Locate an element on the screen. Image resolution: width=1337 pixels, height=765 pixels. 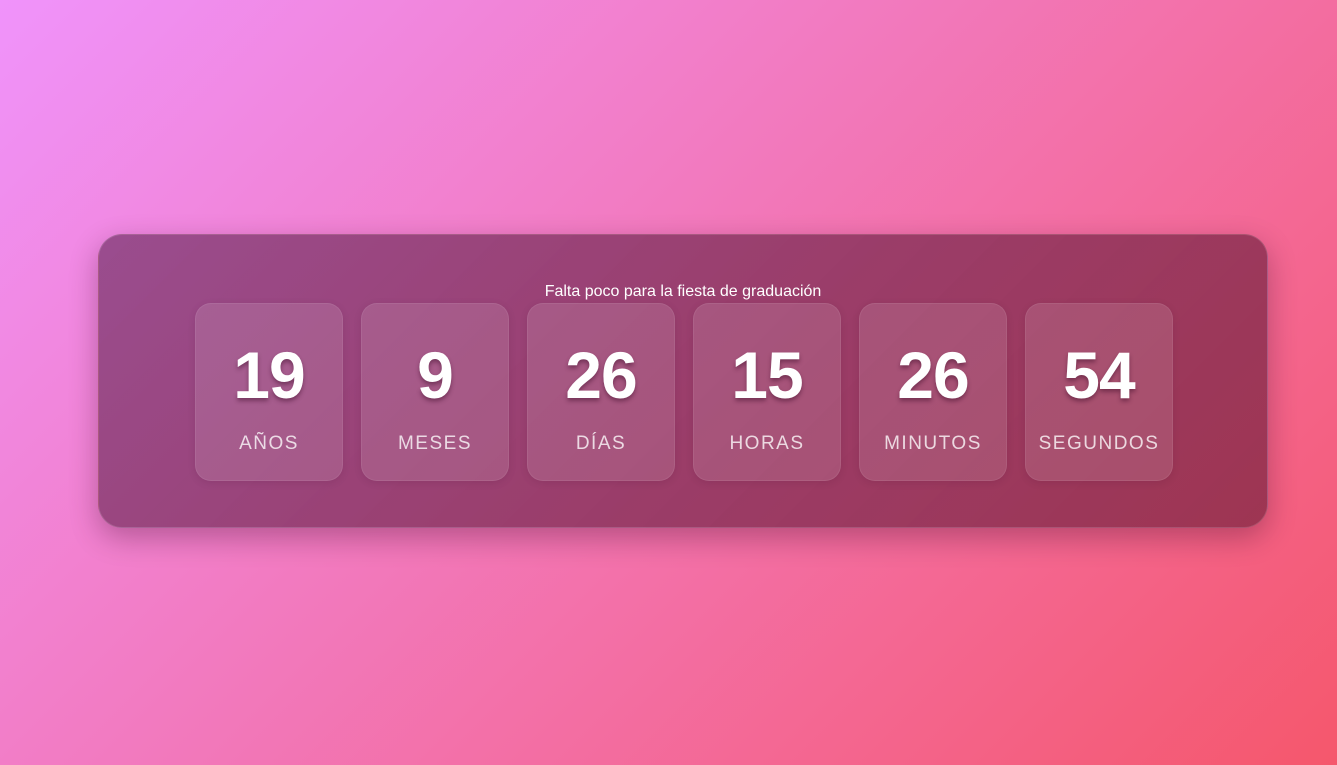
days-label: DÍAS is located at coordinates (601, 443).